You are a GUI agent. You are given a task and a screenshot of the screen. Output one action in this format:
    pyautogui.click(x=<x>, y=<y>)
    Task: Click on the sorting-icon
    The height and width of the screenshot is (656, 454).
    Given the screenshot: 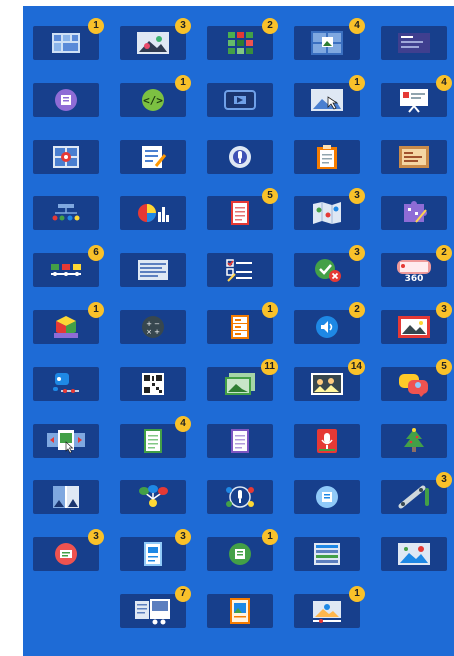 What is the action you would take?
    pyautogui.click(x=240, y=327)
    